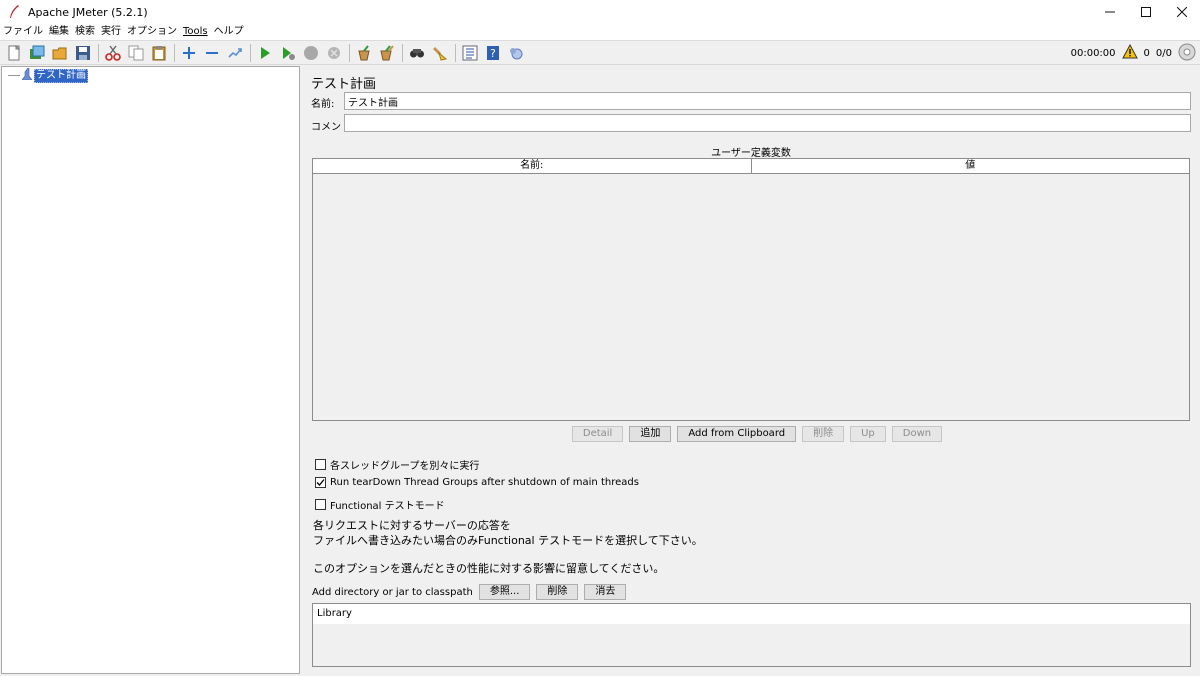 This screenshot has height=676, width=1200. I want to click on delete-button: 削除, so click(823, 434).